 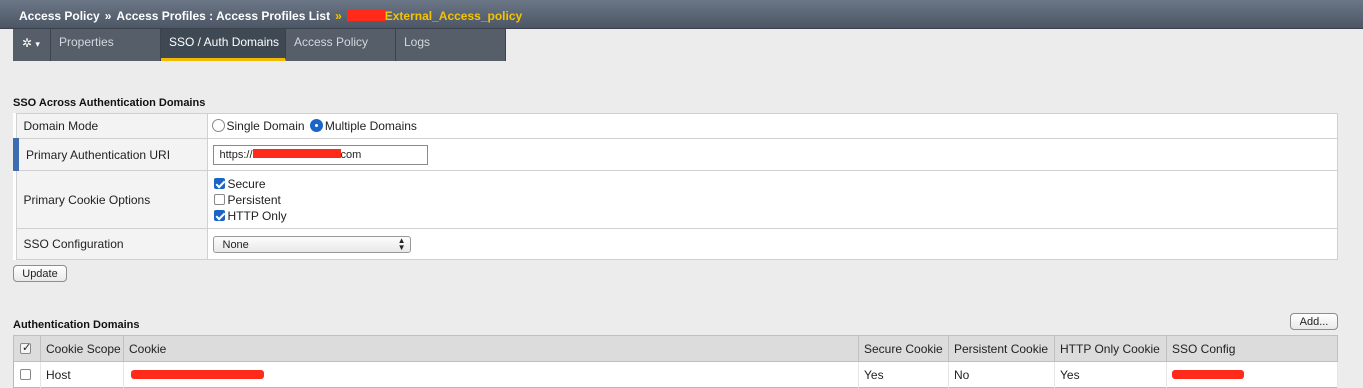 I want to click on chevron-down-icon: ▾, so click(x=37, y=44).